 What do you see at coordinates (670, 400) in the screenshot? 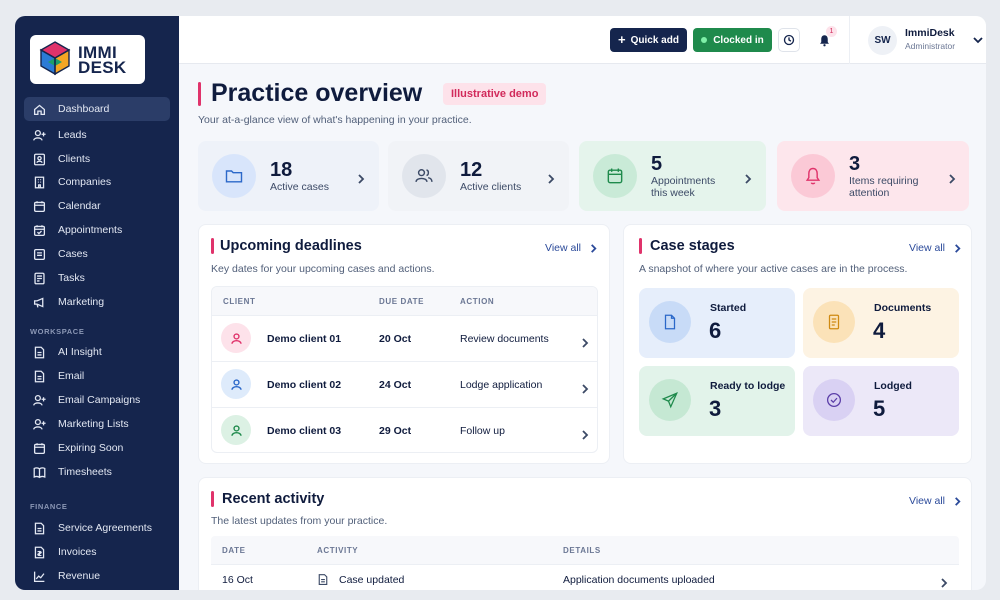
I see `send-icon` at bounding box center [670, 400].